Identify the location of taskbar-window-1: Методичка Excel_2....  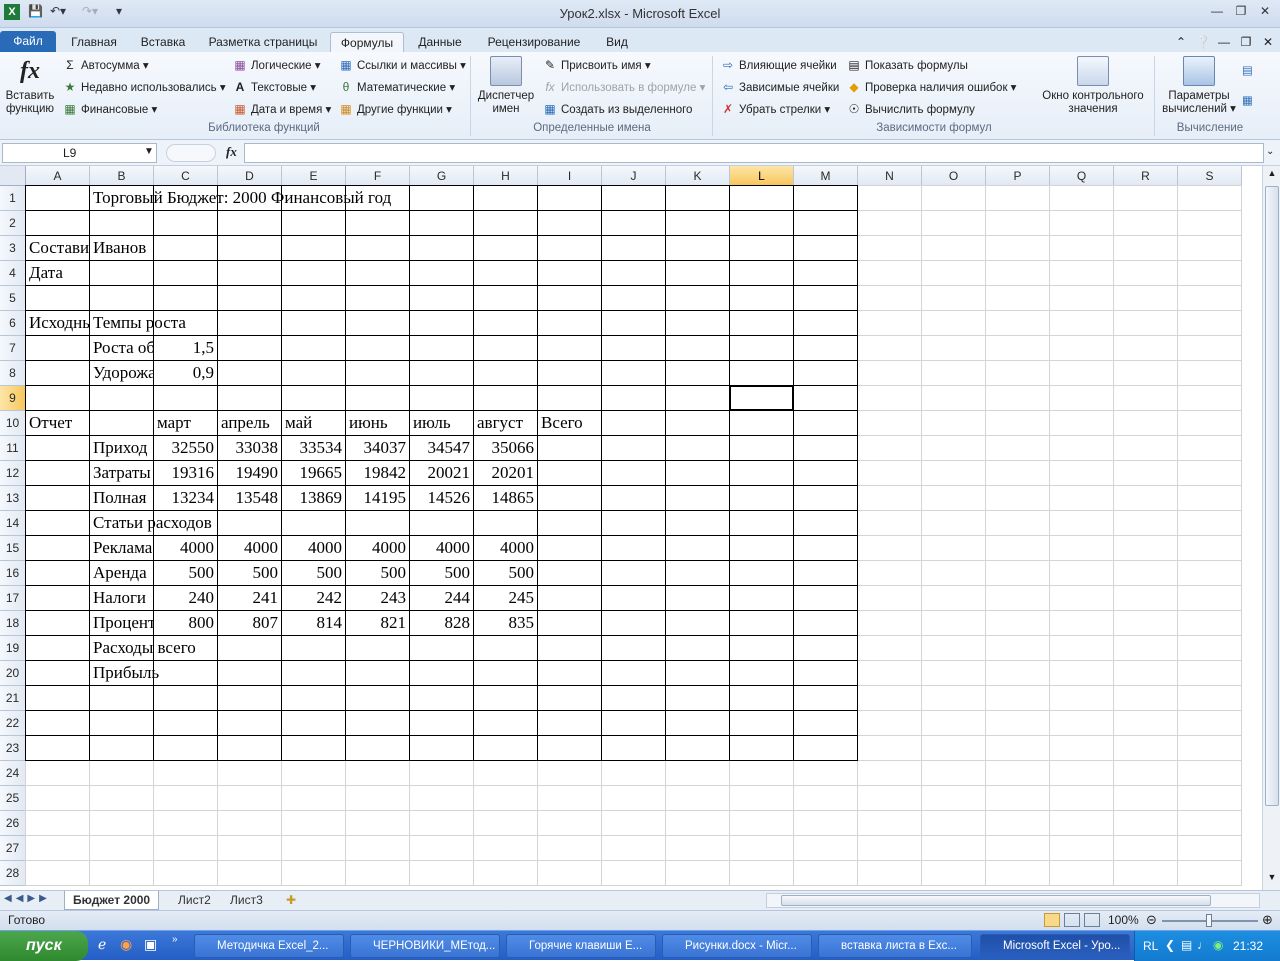
(269, 946).